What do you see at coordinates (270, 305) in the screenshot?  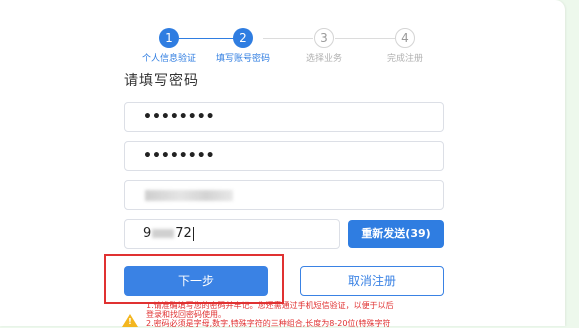 I see `note-line-1: 1.请准确填写您的密码并牢记。您还需通过手机短信验证，以便于以后` at bounding box center [270, 305].